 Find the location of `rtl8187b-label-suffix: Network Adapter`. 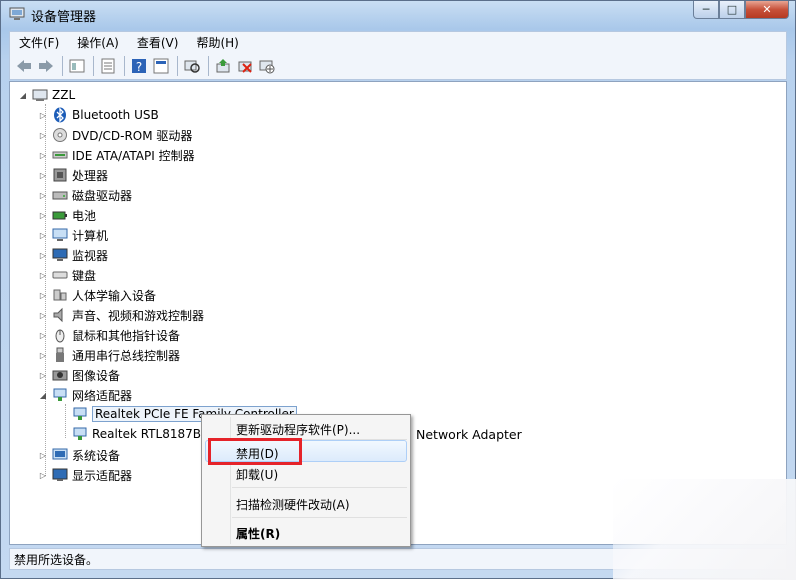

rtl8187b-label-suffix: Network Adapter is located at coordinates (469, 434).